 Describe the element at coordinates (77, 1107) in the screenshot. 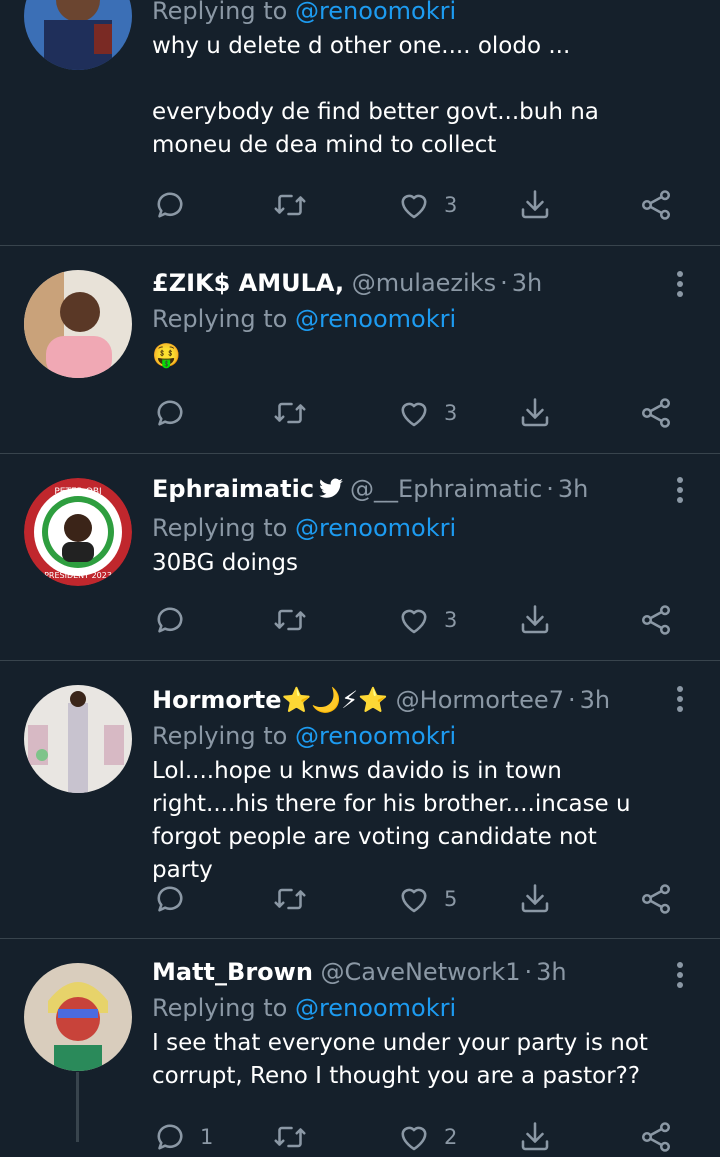

I see `thread-line` at that location.